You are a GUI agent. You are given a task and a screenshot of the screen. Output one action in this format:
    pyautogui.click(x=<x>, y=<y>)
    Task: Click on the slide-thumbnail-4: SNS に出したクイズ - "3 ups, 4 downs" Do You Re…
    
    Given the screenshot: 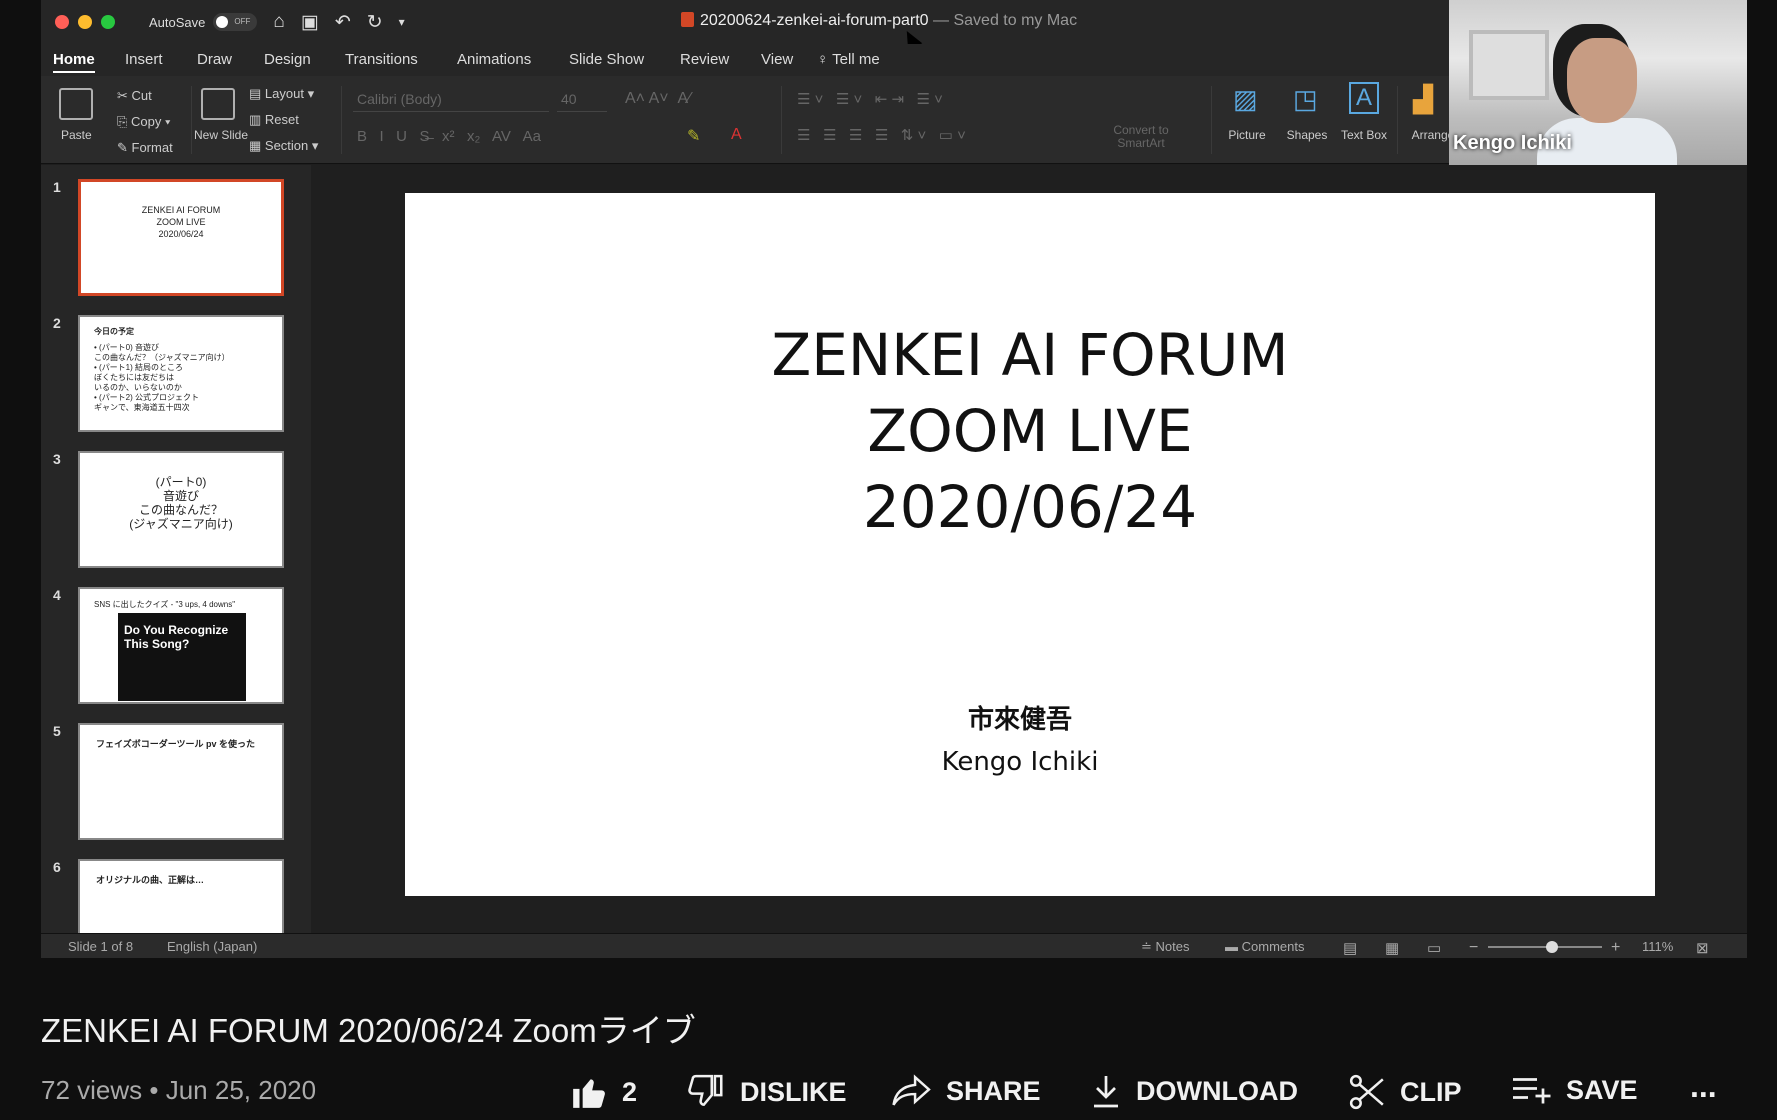 What is the action you would take?
    pyautogui.click(x=181, y=645)
    